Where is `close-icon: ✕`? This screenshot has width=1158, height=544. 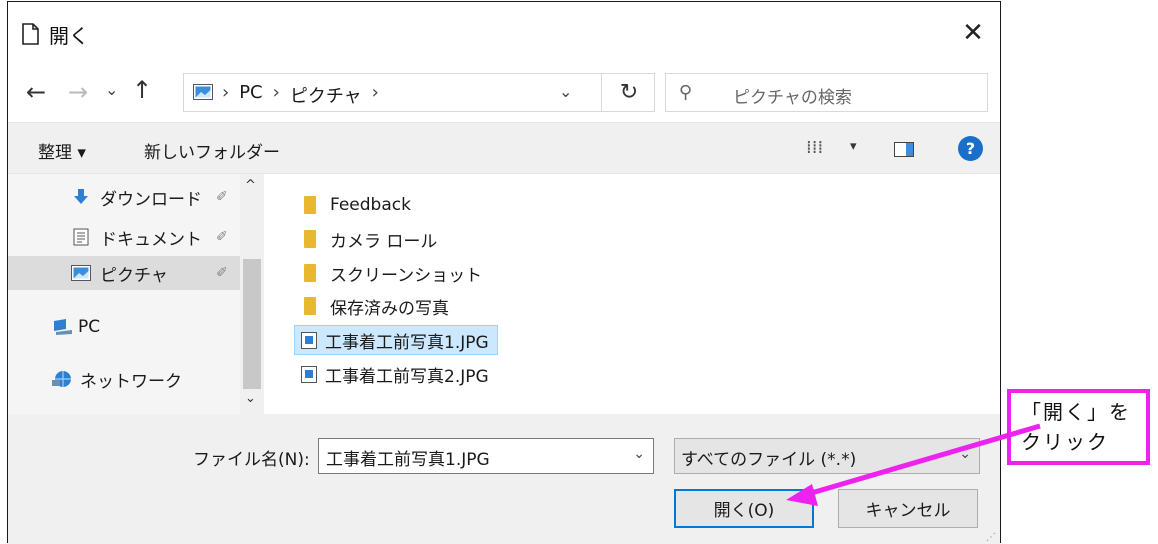 close-icon: ✕ is located at coordinates (973, 33).